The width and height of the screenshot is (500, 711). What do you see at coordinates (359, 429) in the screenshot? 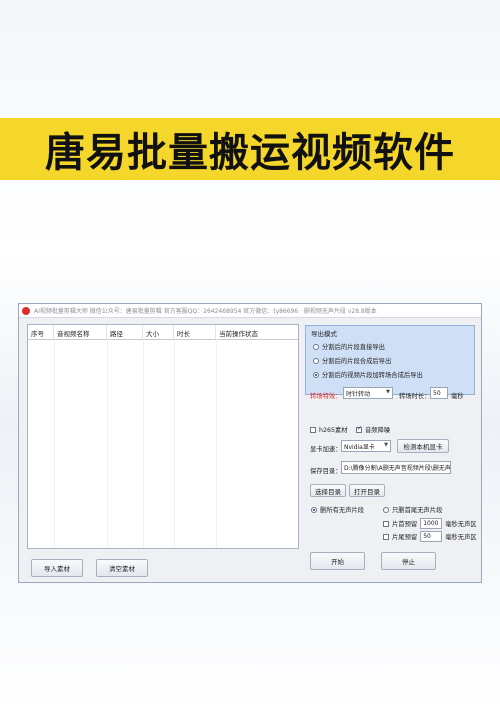
I see `denoise-checkbox` at bounding box center [359, 429].